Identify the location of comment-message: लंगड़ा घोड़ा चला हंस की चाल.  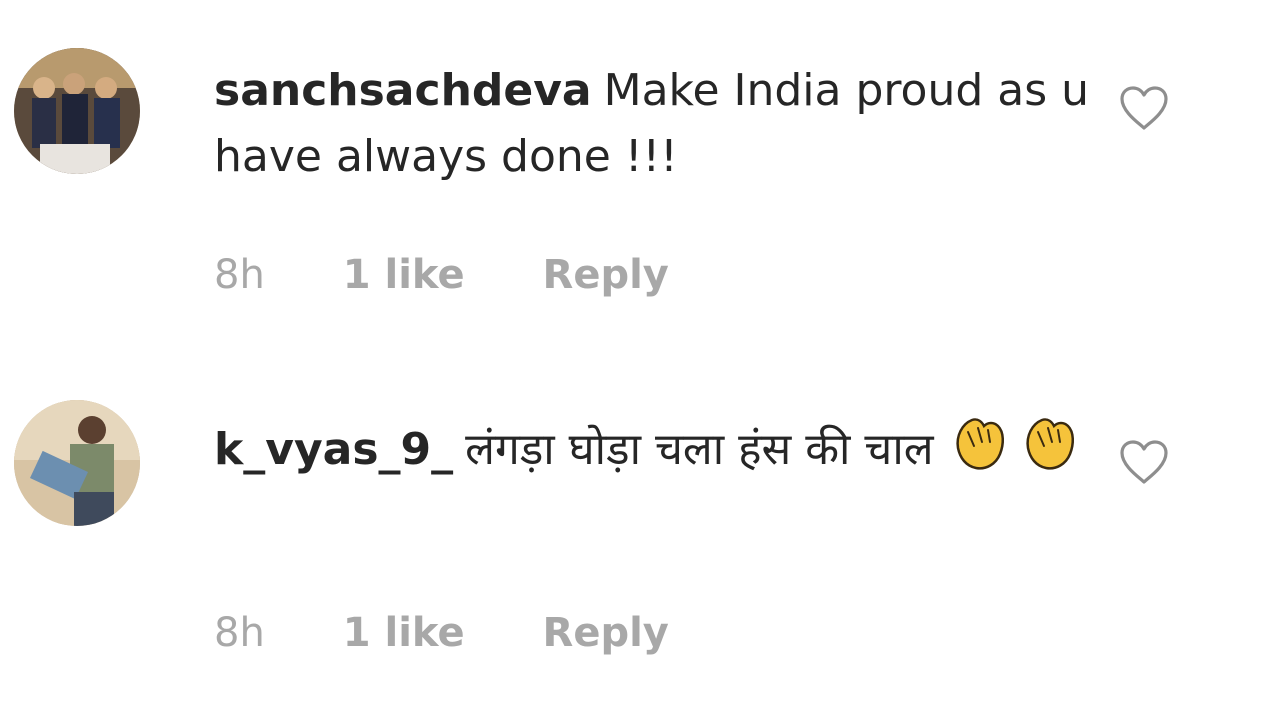
(699, 449).